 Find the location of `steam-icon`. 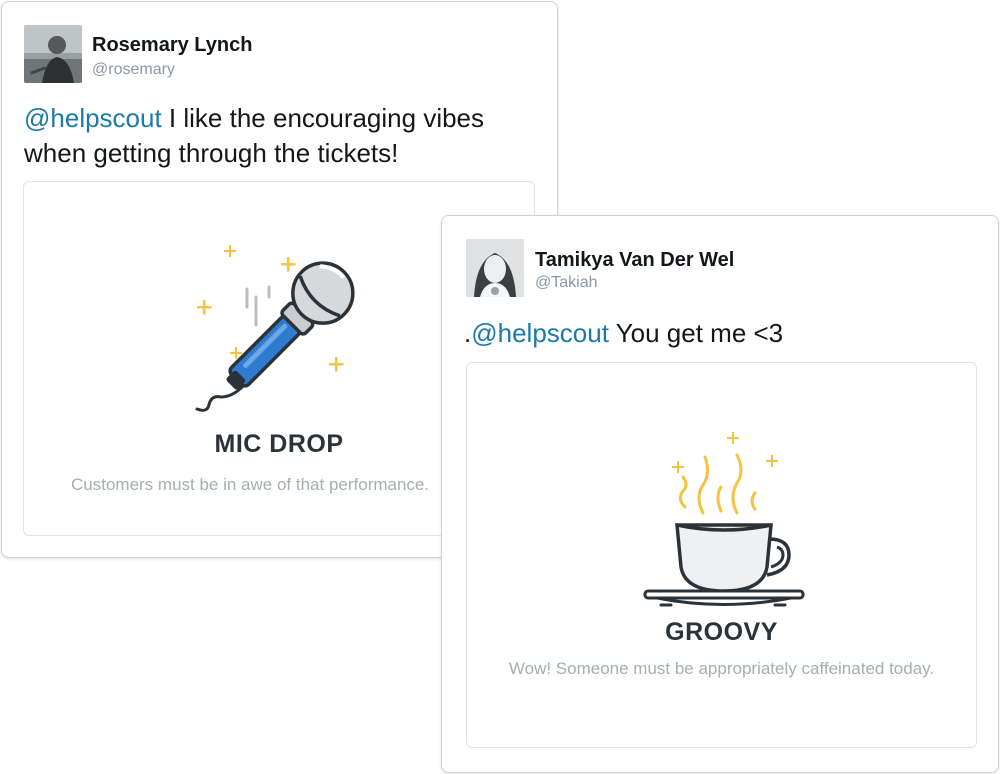

steam-icon is located at coordinates (717, 484).